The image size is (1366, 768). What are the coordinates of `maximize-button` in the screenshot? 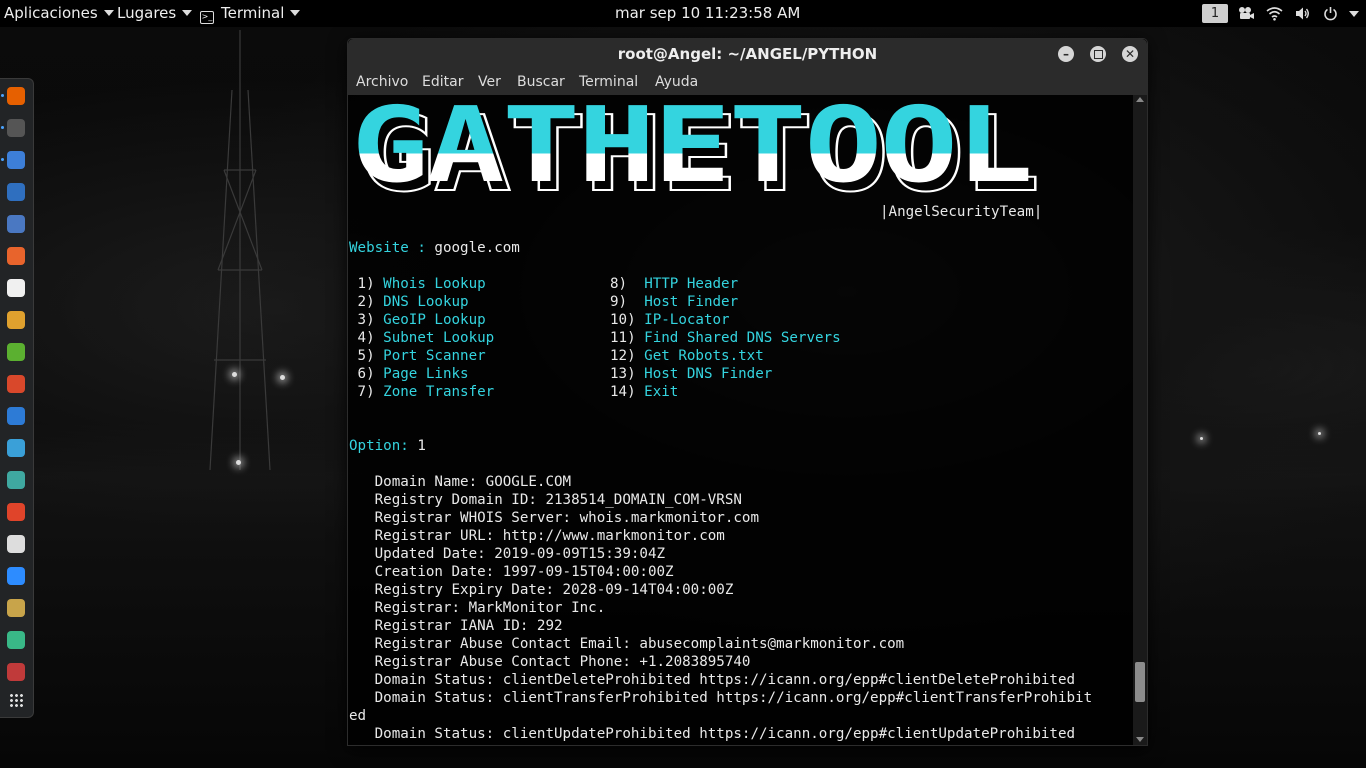 It's located at (1098, 54).